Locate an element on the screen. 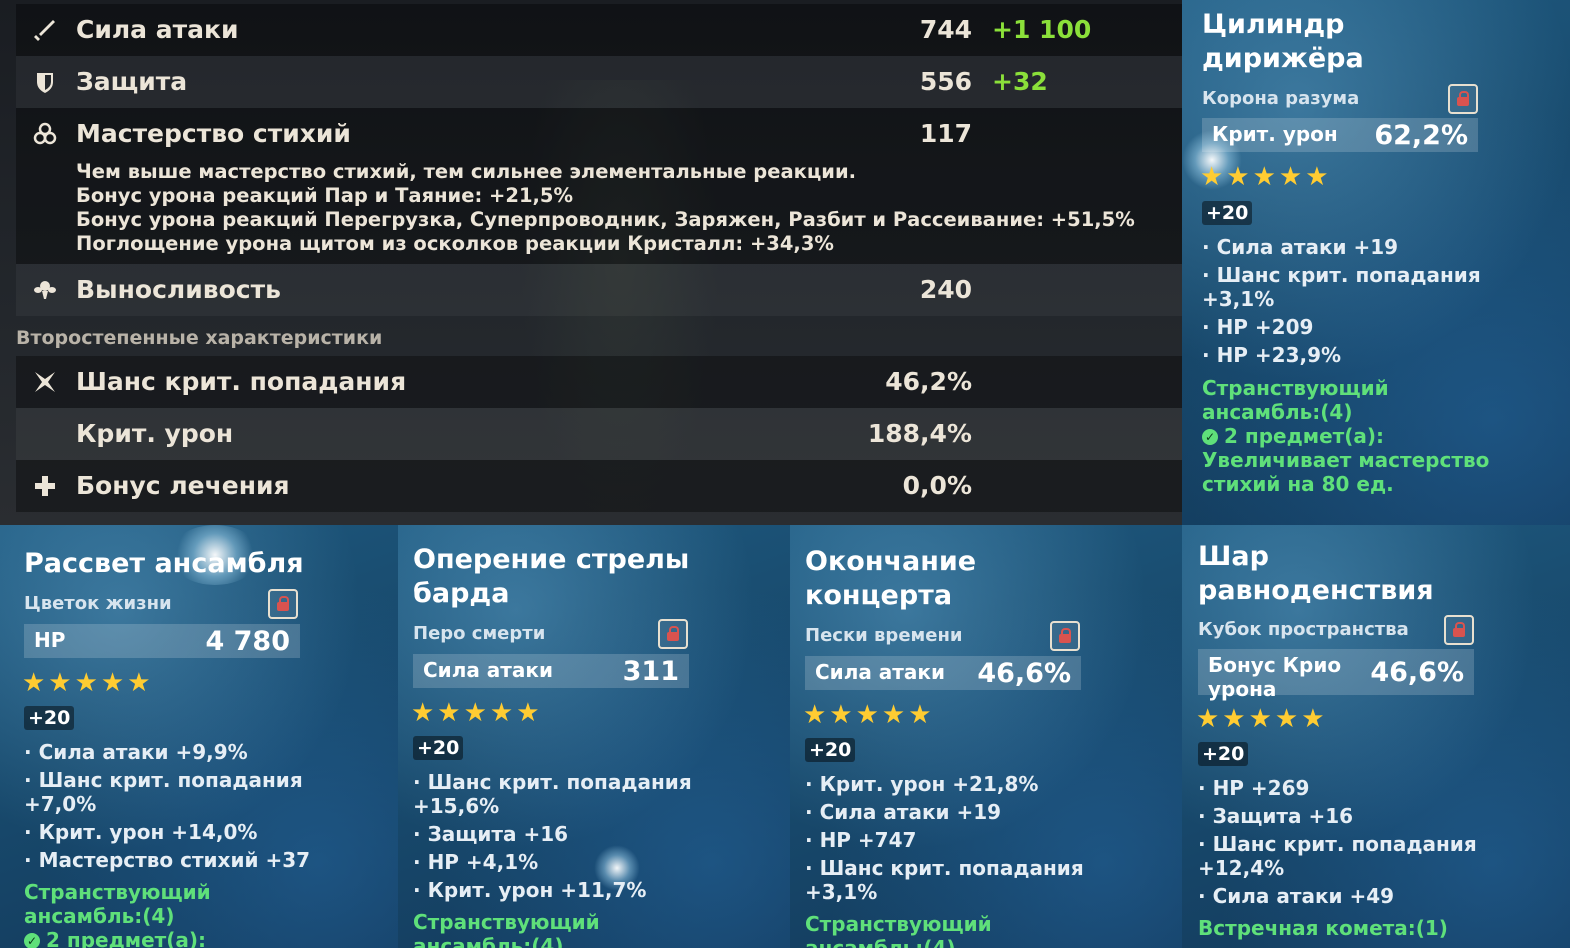 This screenshot has width=1570, height=948. stat-row-attack: Сила атаки 744 +1 100 is located at coordinates (599, 30).